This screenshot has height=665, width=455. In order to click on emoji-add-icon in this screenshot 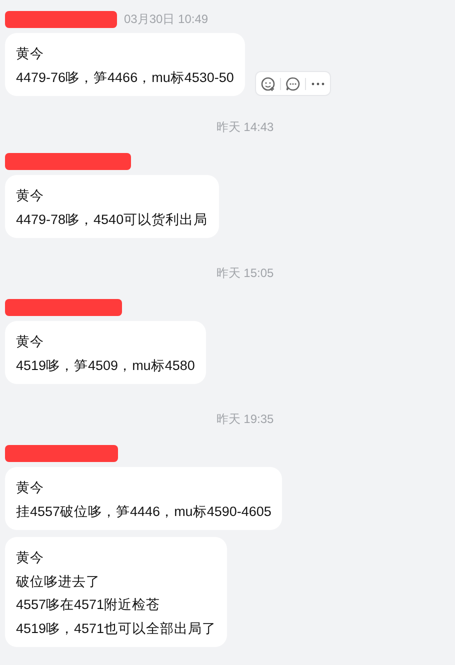, I will do `click(268, 84)`.